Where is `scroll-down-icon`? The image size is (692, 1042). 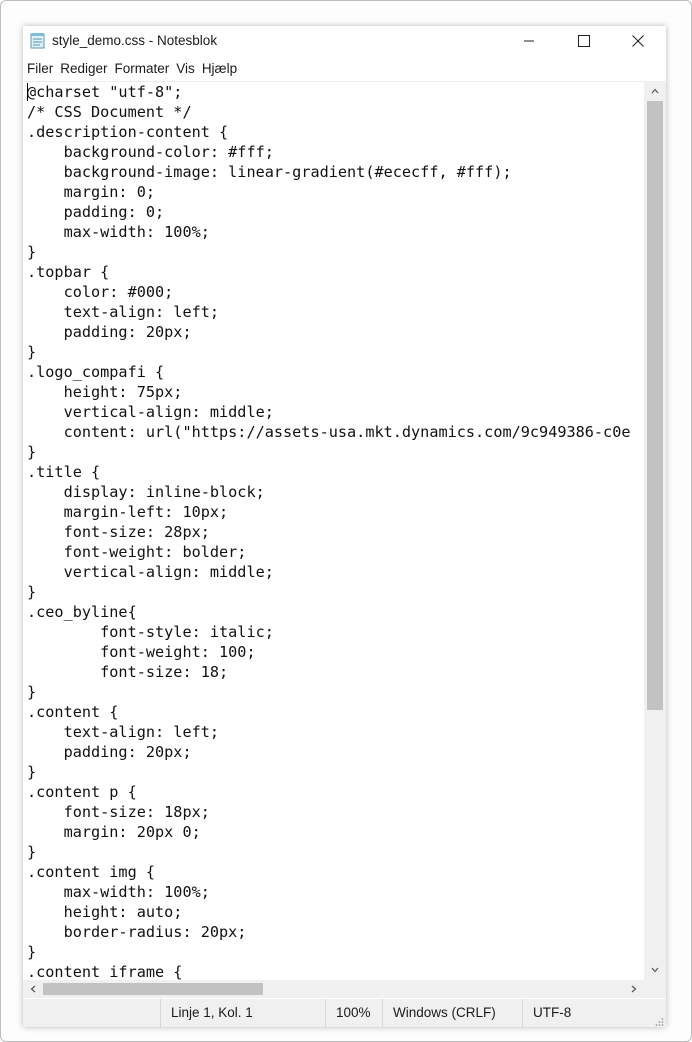
scroll-down-icon is located at coordinates (655, 970).